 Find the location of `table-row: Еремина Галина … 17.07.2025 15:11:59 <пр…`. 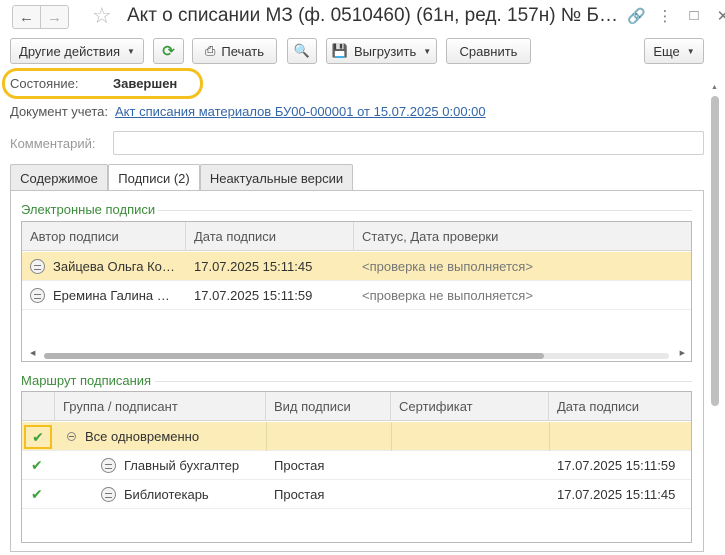

table-row: Еремина Галина … 17.07.2025 15:11:59 <пр… is located at coordinates (356, 295).